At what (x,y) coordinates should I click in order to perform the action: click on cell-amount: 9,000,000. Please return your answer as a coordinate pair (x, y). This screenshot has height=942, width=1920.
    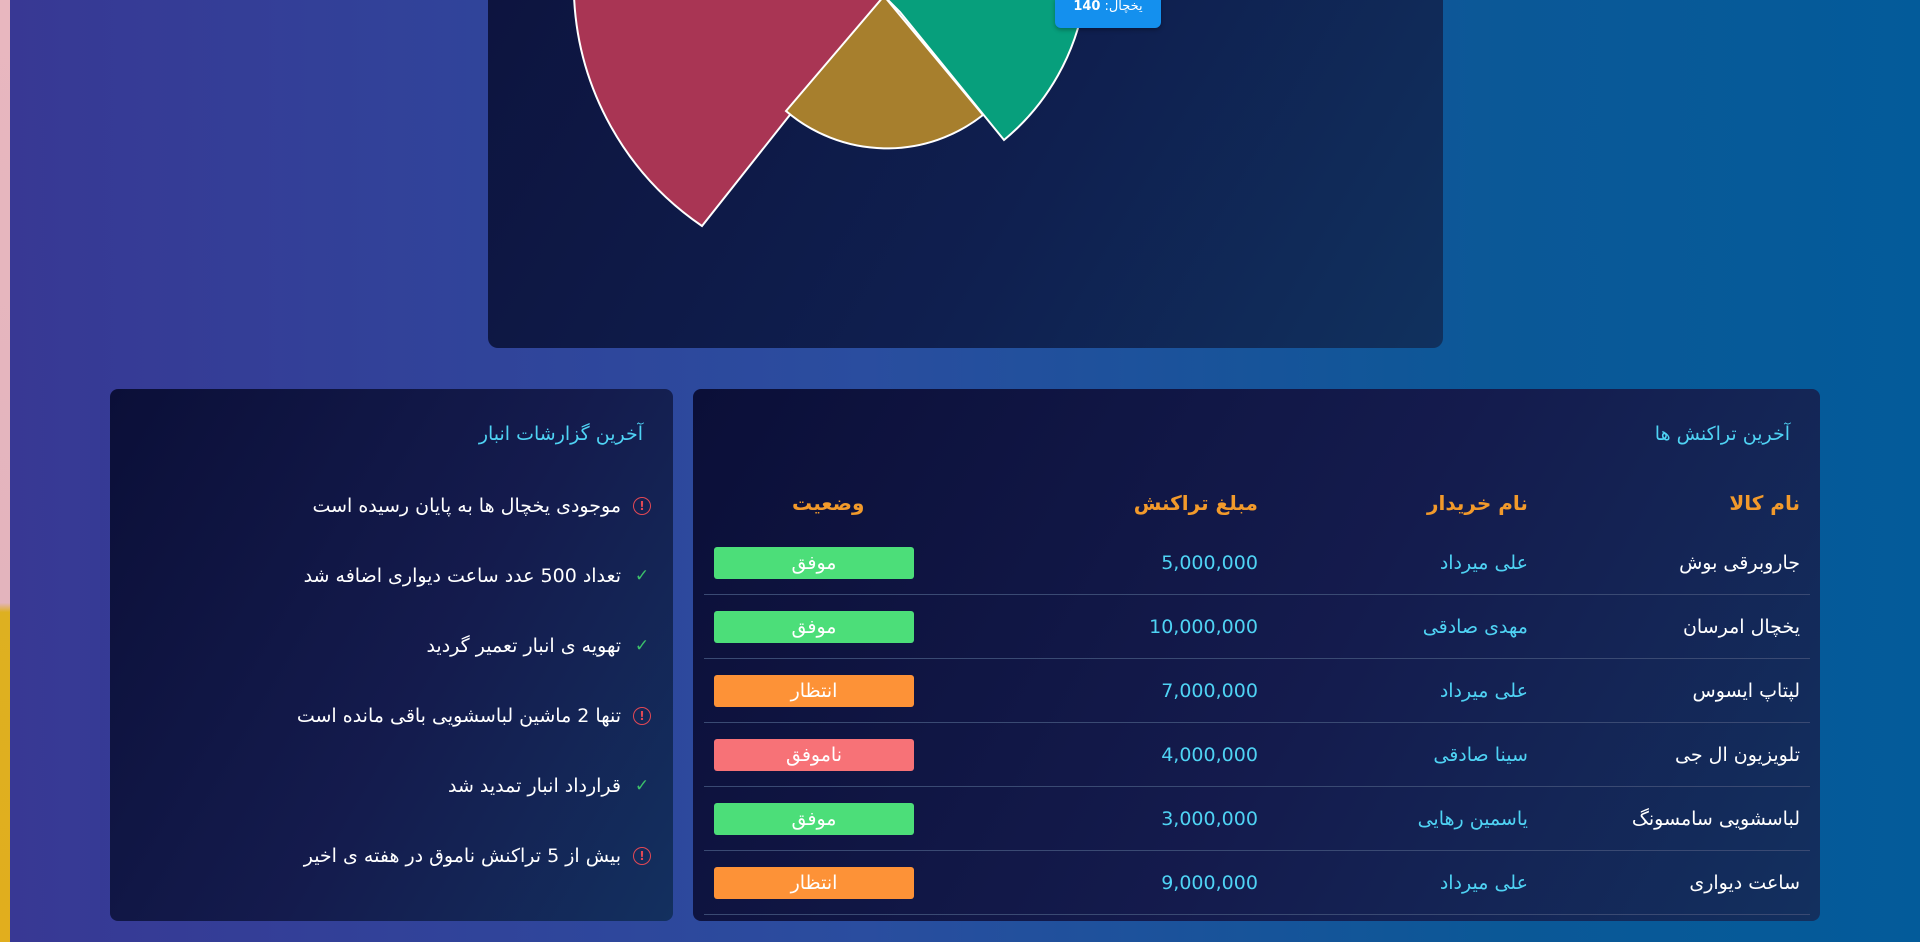
    Looking at the image, I should click on (1130, 882).